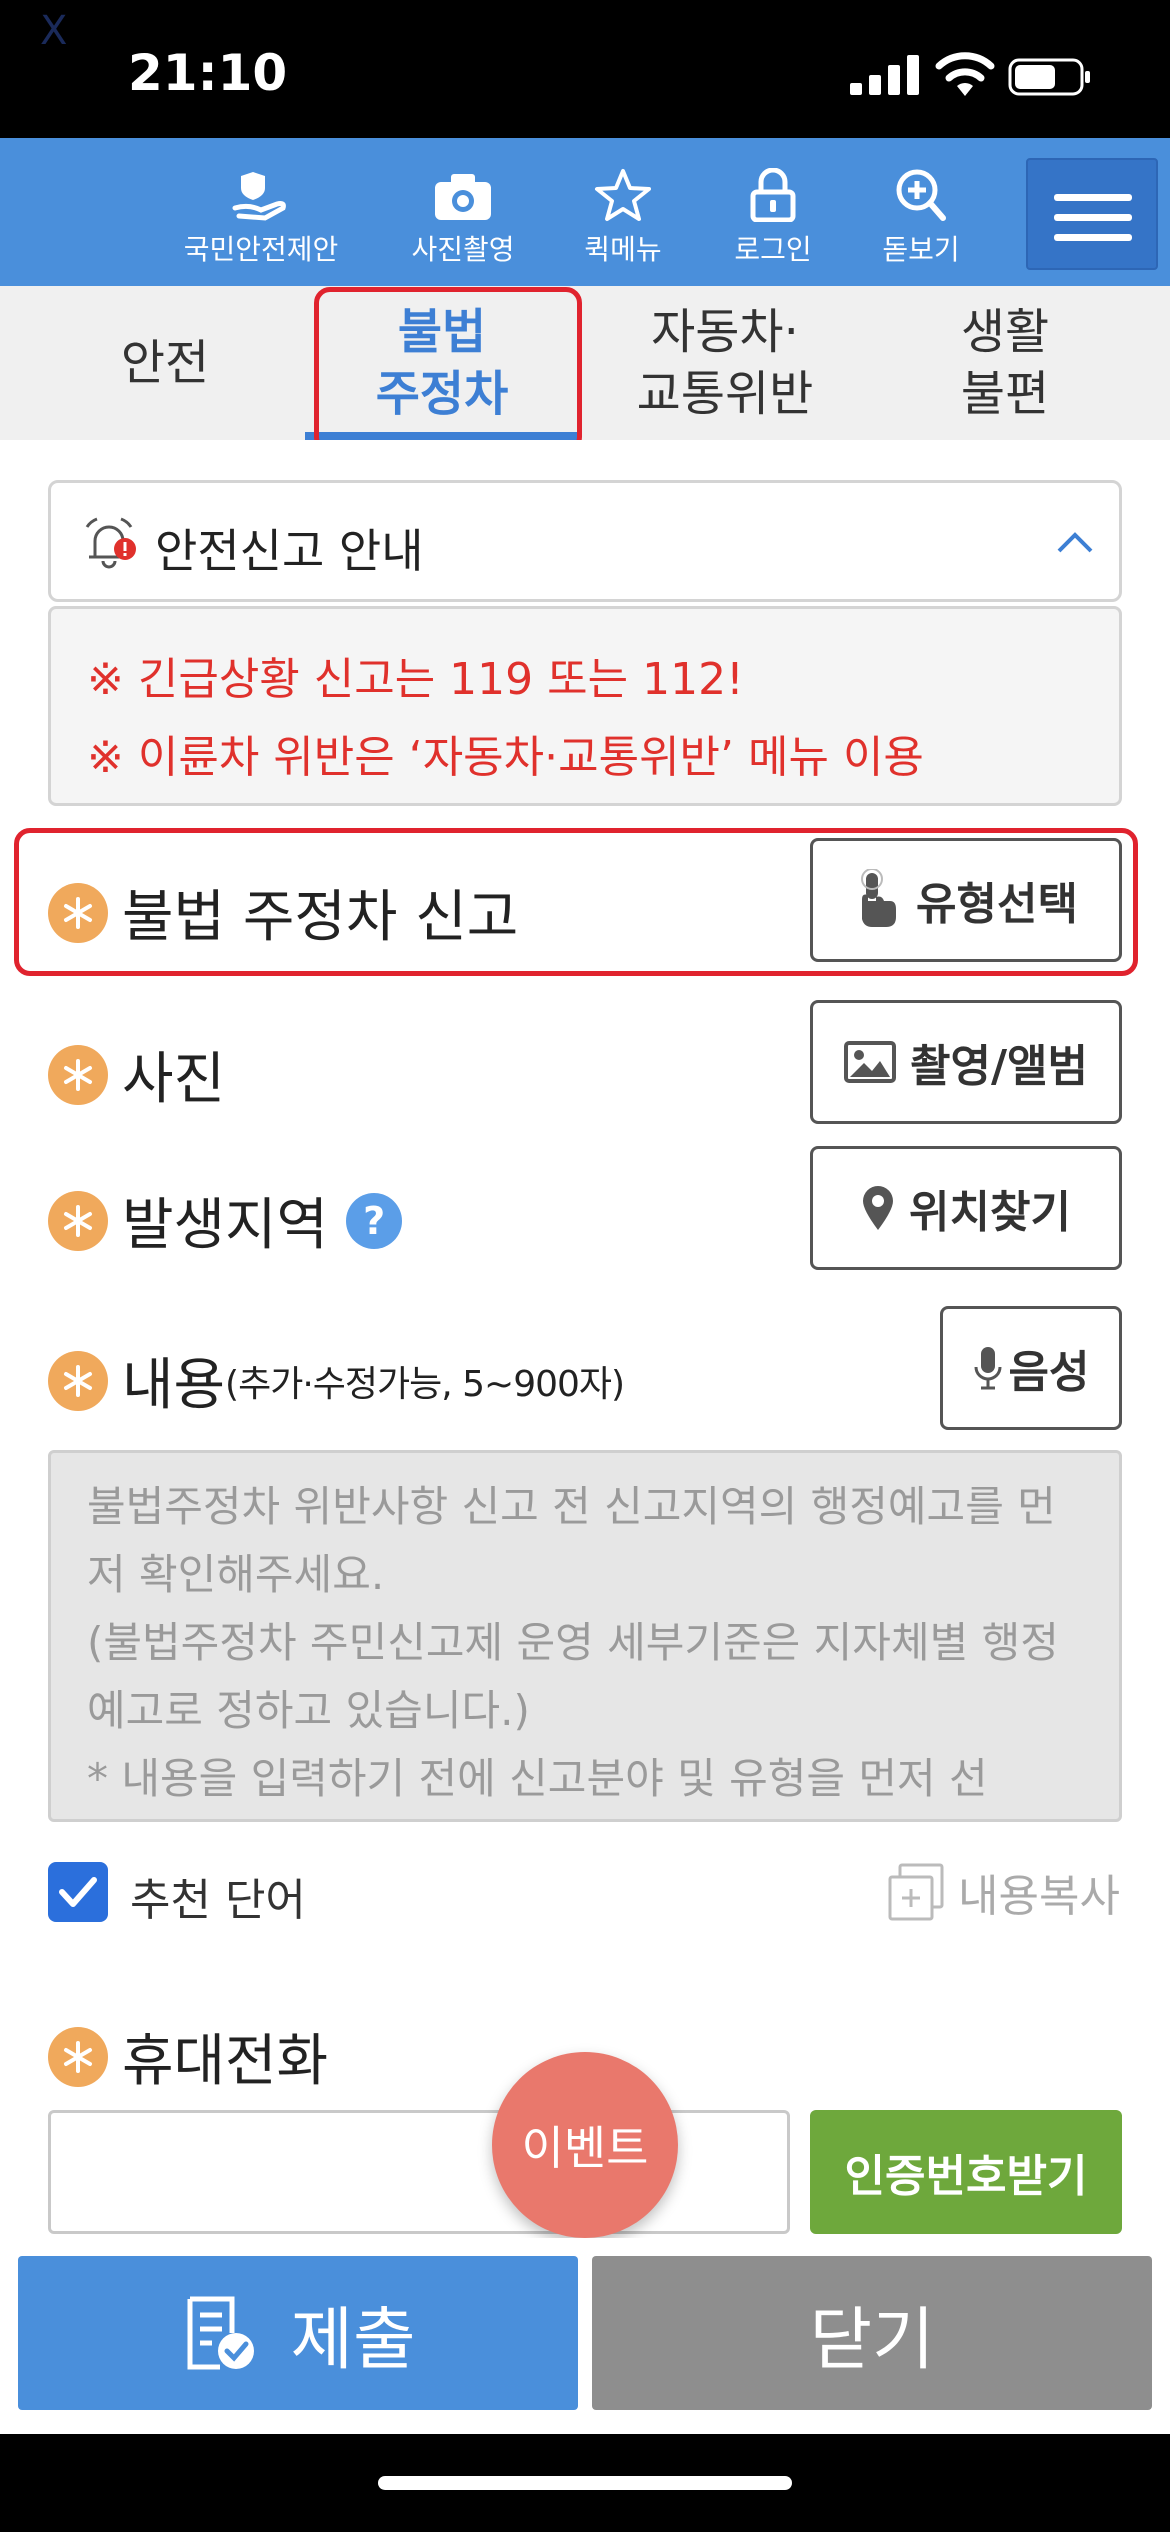 The width and height of the screenshot is (1170, 2532). I want to click on tab-highlight-box, so click(448, 370).